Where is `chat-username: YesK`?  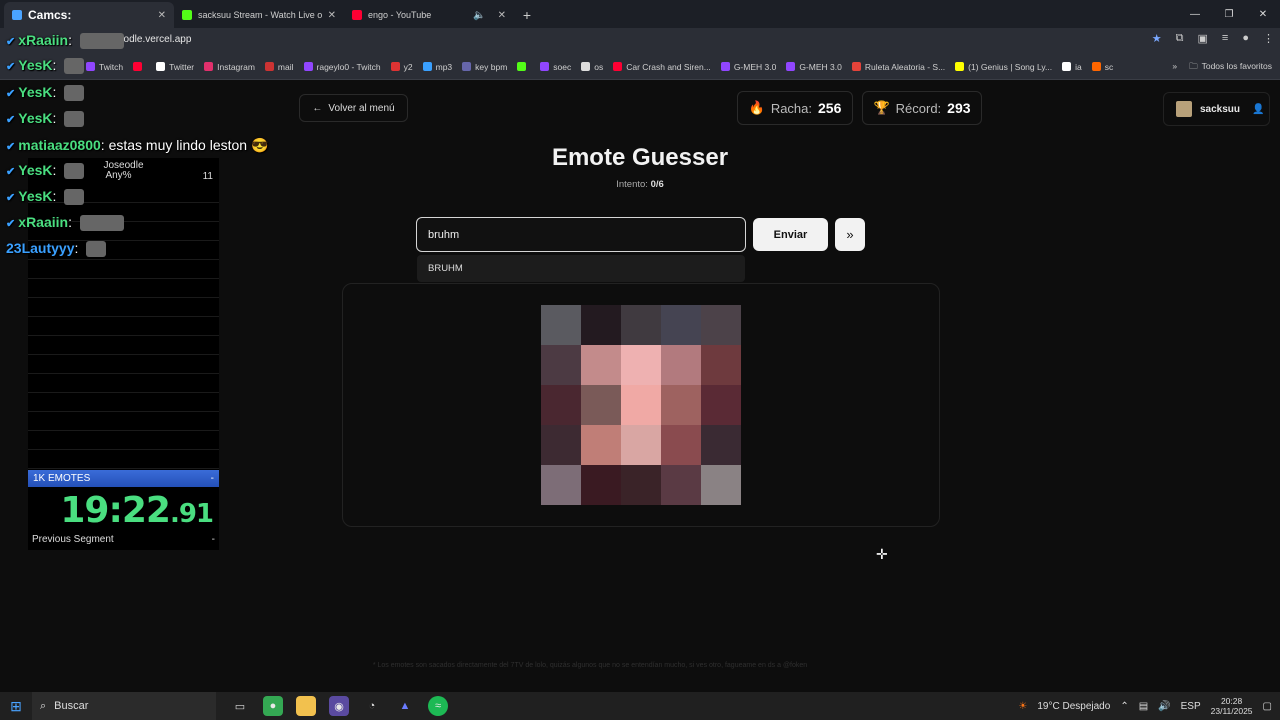
chat-username: YesK is located at coordinates (35, 196).